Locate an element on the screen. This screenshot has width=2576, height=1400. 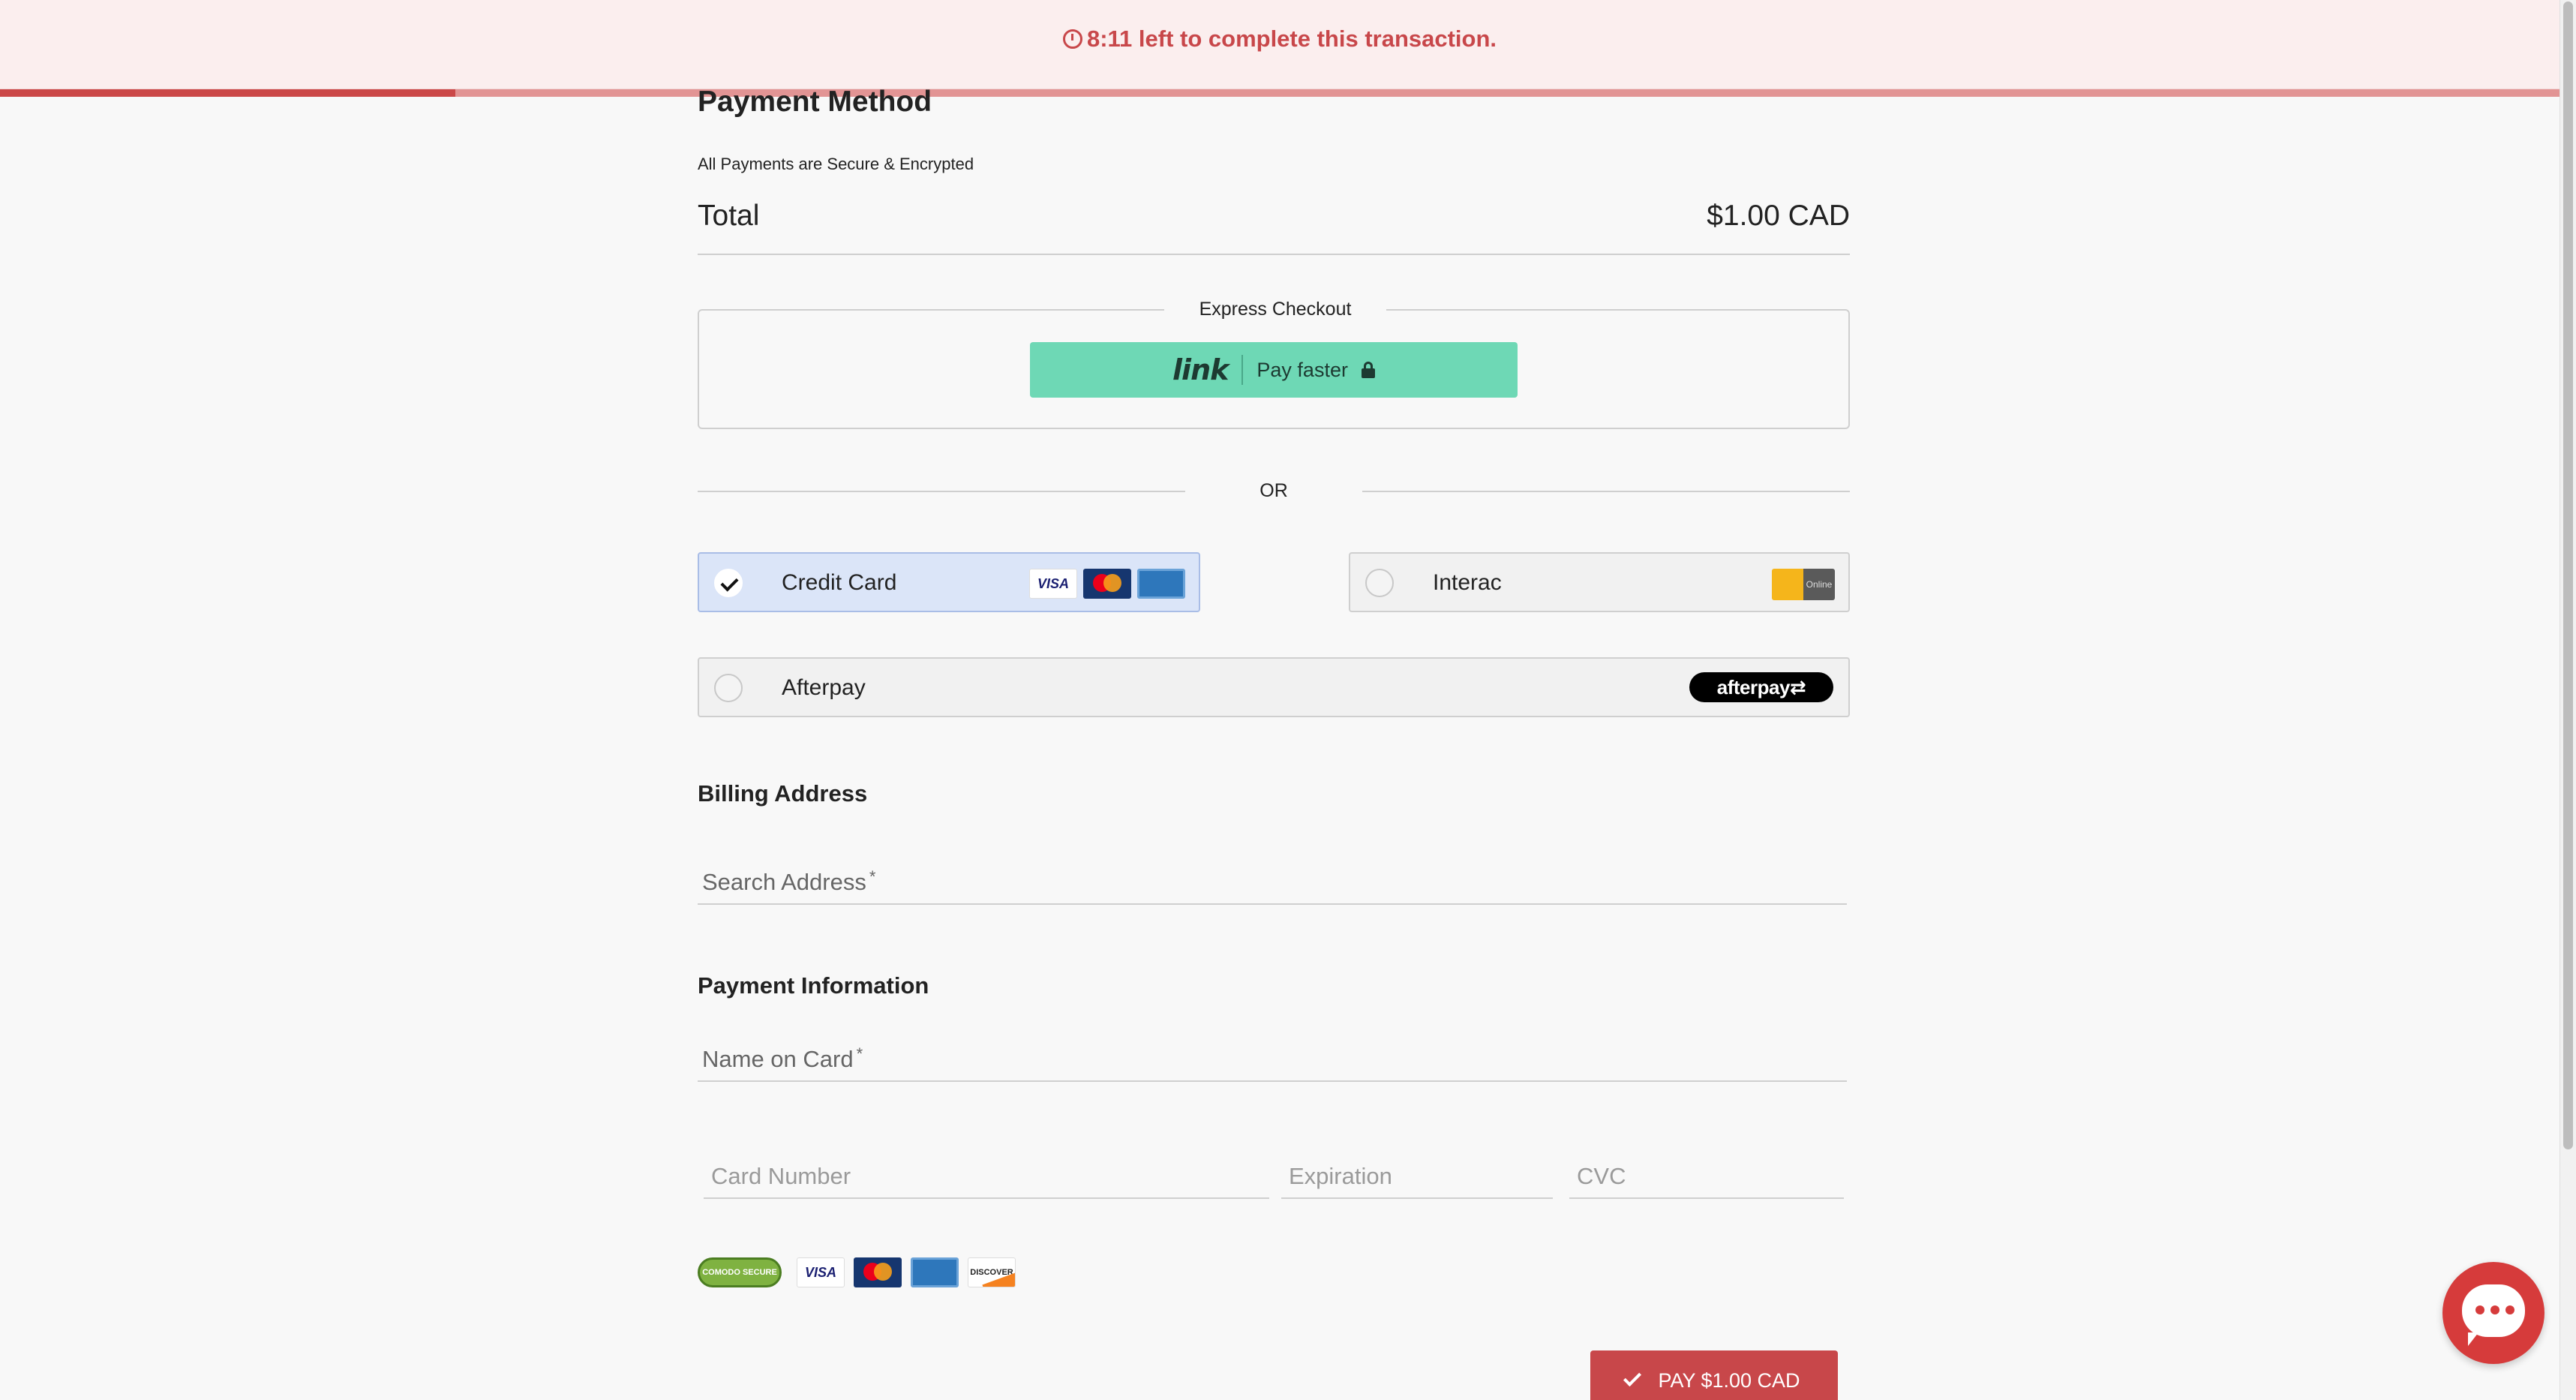
link-logo: link is located at coordinates (1200, 370).